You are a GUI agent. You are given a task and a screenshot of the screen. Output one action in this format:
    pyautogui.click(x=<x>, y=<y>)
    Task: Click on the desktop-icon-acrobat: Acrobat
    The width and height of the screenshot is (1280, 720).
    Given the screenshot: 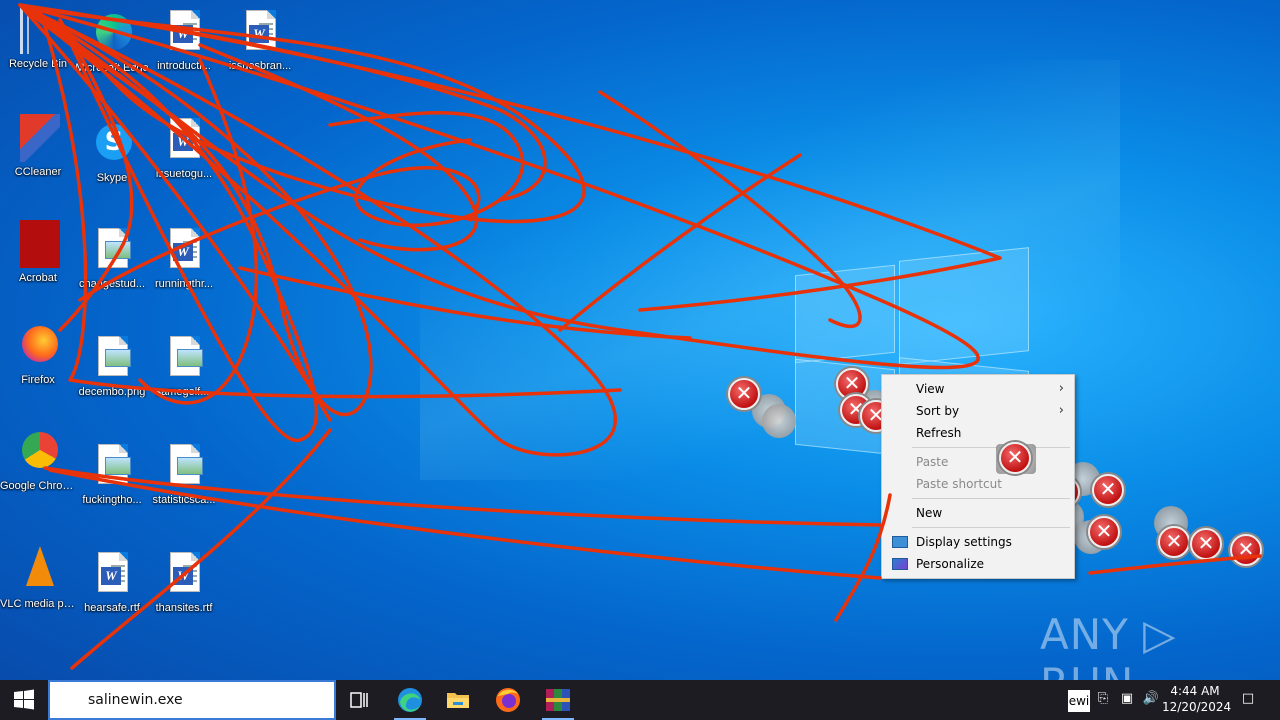 What is the action you would take?
    pyautogui.click(x=38, y=252)
    